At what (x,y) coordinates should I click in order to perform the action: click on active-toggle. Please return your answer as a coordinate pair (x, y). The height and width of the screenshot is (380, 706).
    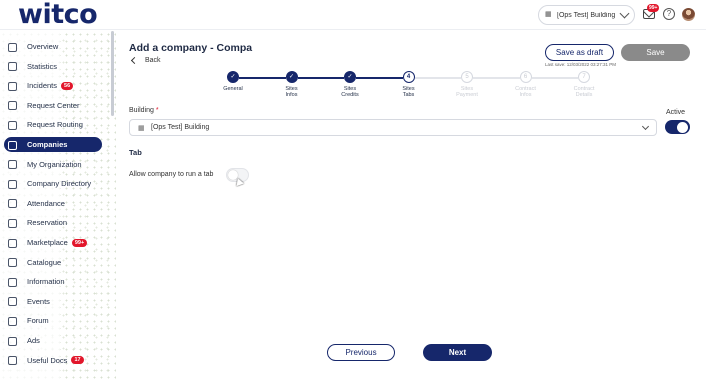
    Looking at the image, I should click on (677, 127).